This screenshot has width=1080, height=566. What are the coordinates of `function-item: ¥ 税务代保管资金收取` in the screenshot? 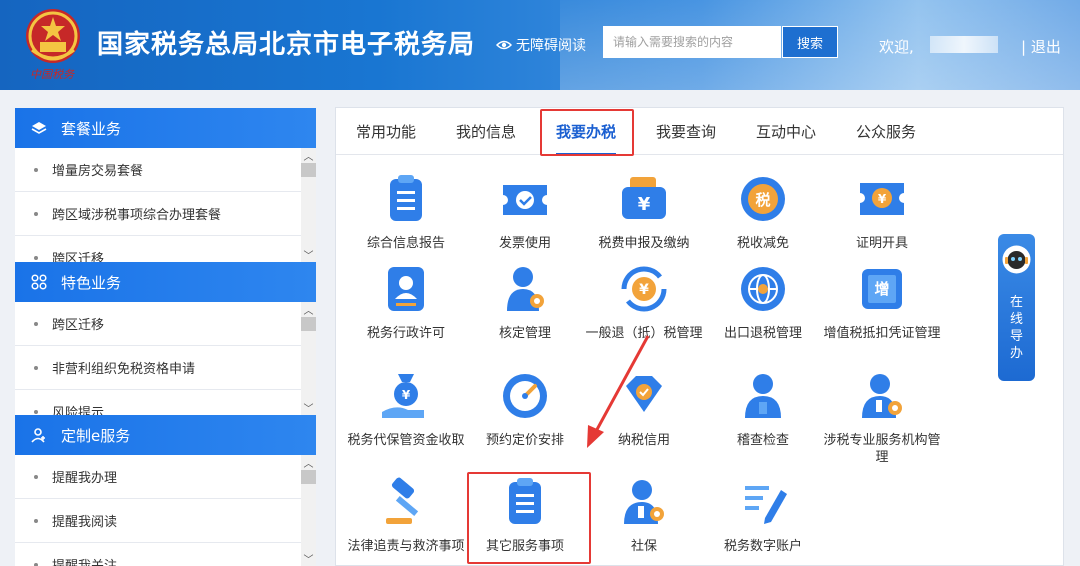 It's located at (406, 408).